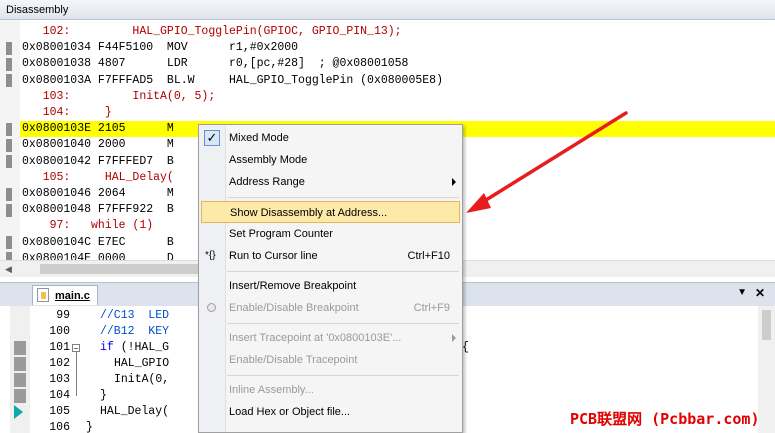 The width and height of the screenshot is (775, 433). What do you see at coordinates (212, 138) in the screenshot?
I see `checkmark-icon: ✓` at bounding box center [212, 138].